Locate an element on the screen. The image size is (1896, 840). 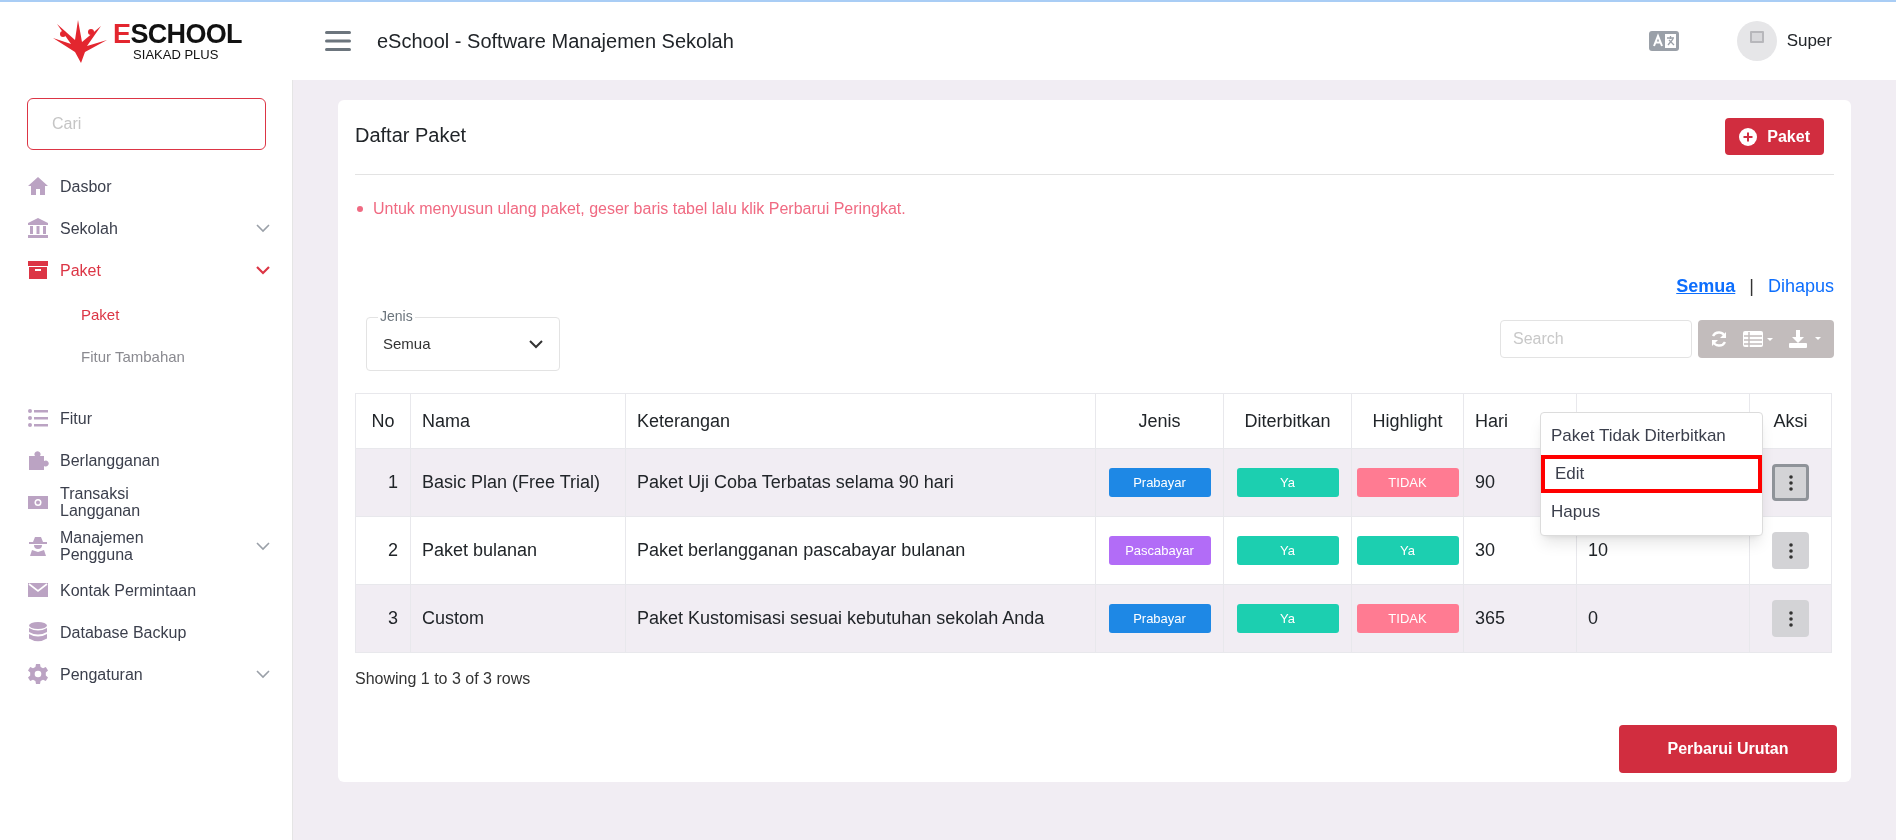
view-link: Dihapus is located at coordinates (1800, 286).